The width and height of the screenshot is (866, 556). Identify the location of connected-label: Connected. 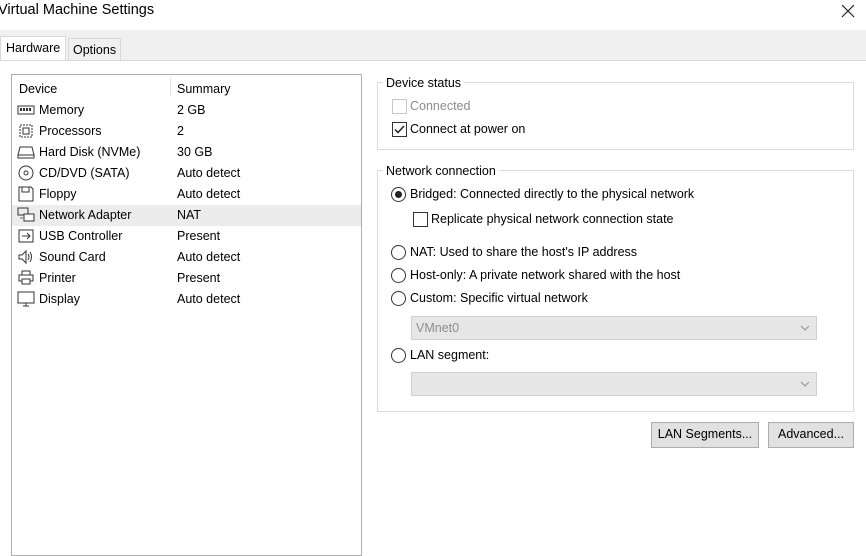
(440, 106).